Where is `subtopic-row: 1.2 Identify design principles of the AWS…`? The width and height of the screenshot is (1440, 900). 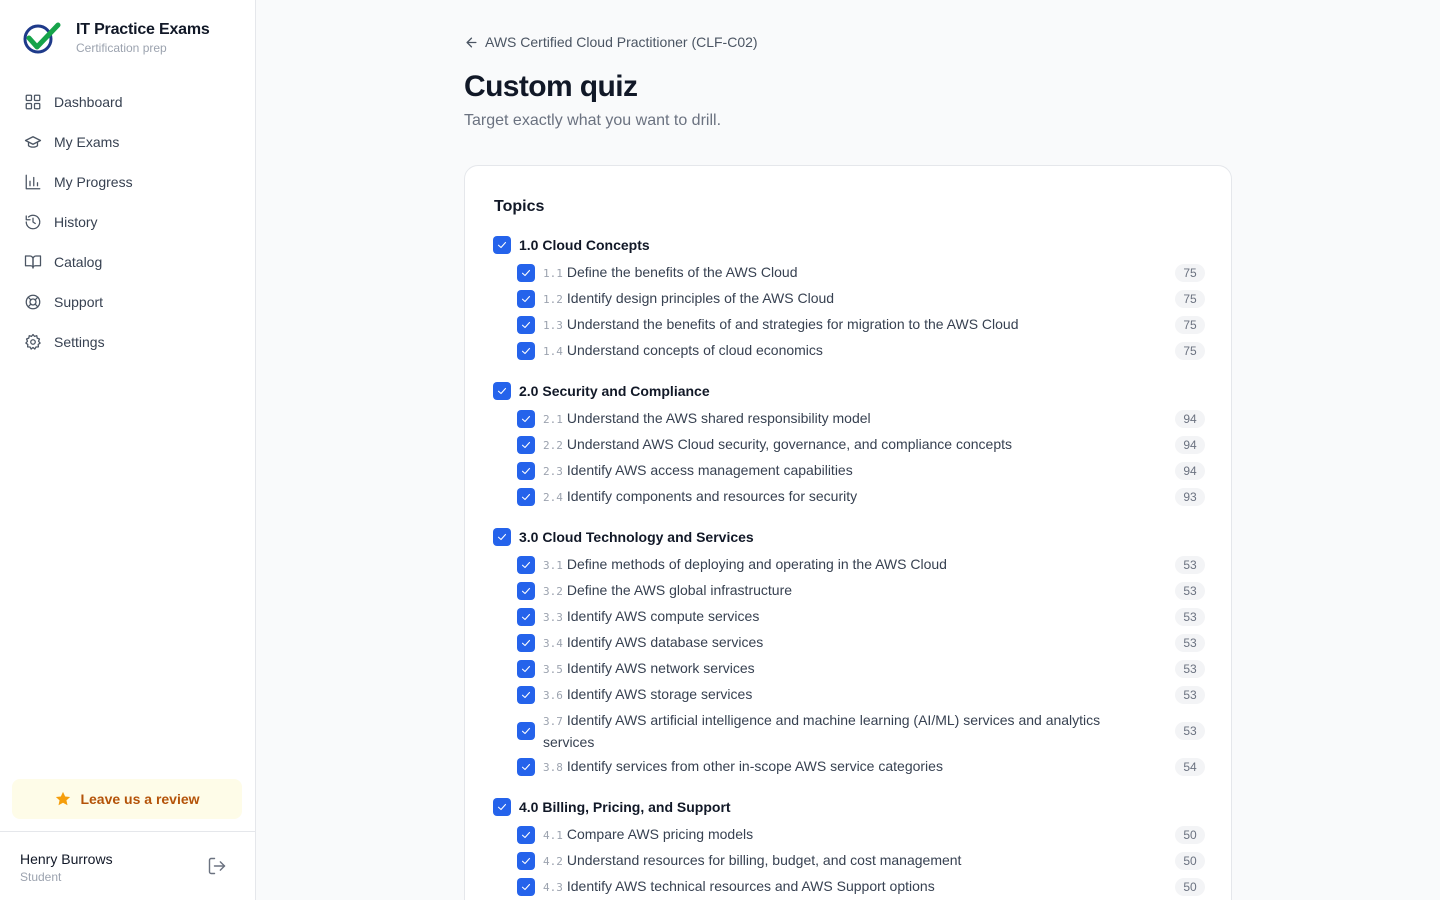
subtopic-row: 1.2 Identify design principles of the AWS… is located at coordinates (861, 299).